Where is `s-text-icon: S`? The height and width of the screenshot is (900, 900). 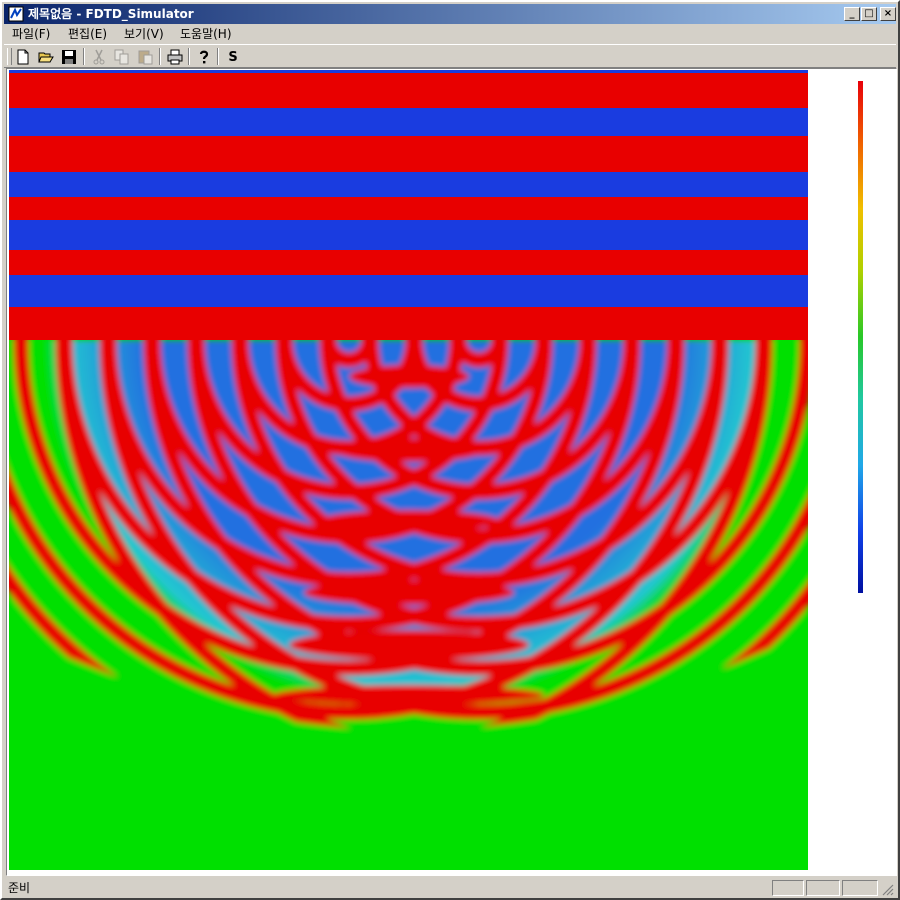
s-text-icon: S is located at coordinates (233, 57).